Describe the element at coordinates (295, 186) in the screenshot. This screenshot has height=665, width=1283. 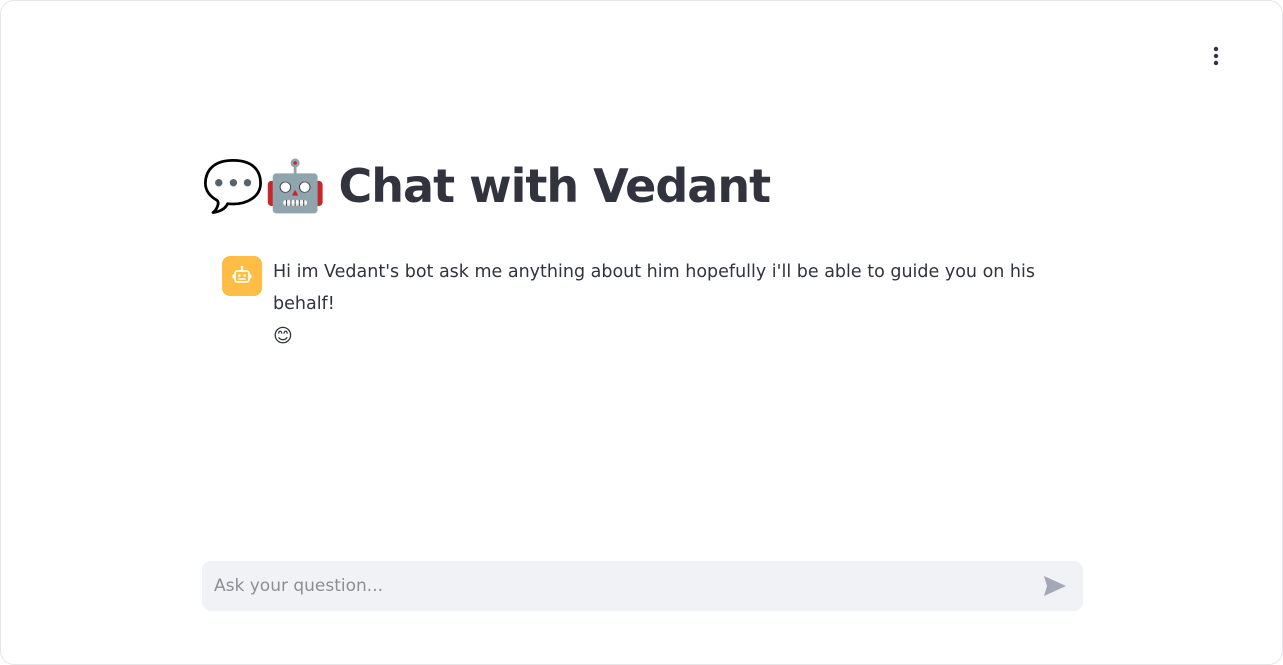
I see `robot-face-icon: 🤖` at that location.